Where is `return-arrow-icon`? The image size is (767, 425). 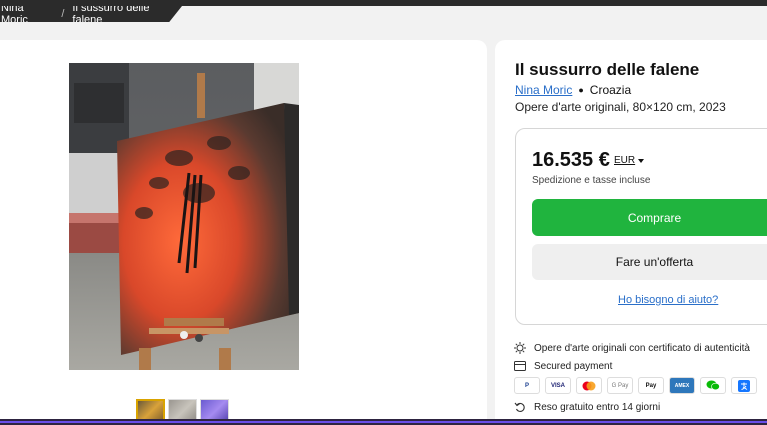 return-arrow-icon is located at coordinates (520, 407).